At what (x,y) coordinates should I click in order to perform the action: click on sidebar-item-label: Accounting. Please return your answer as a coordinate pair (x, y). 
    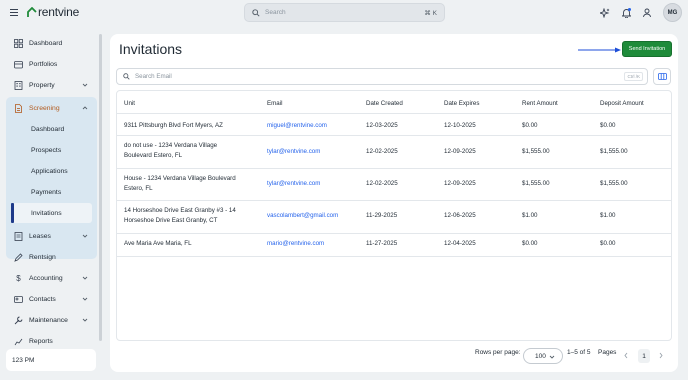
    Looking at the image, I should click on (46, 278).